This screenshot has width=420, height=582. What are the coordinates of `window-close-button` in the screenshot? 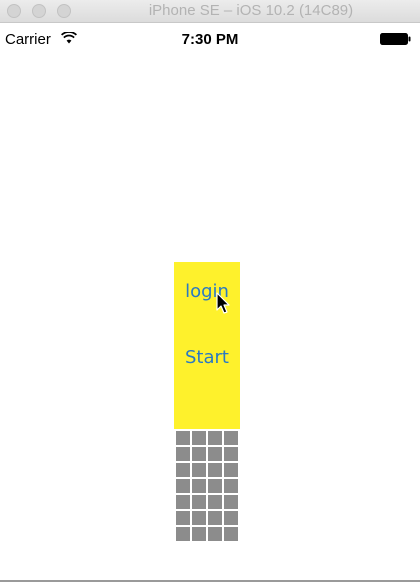 It's located at (14, 11).